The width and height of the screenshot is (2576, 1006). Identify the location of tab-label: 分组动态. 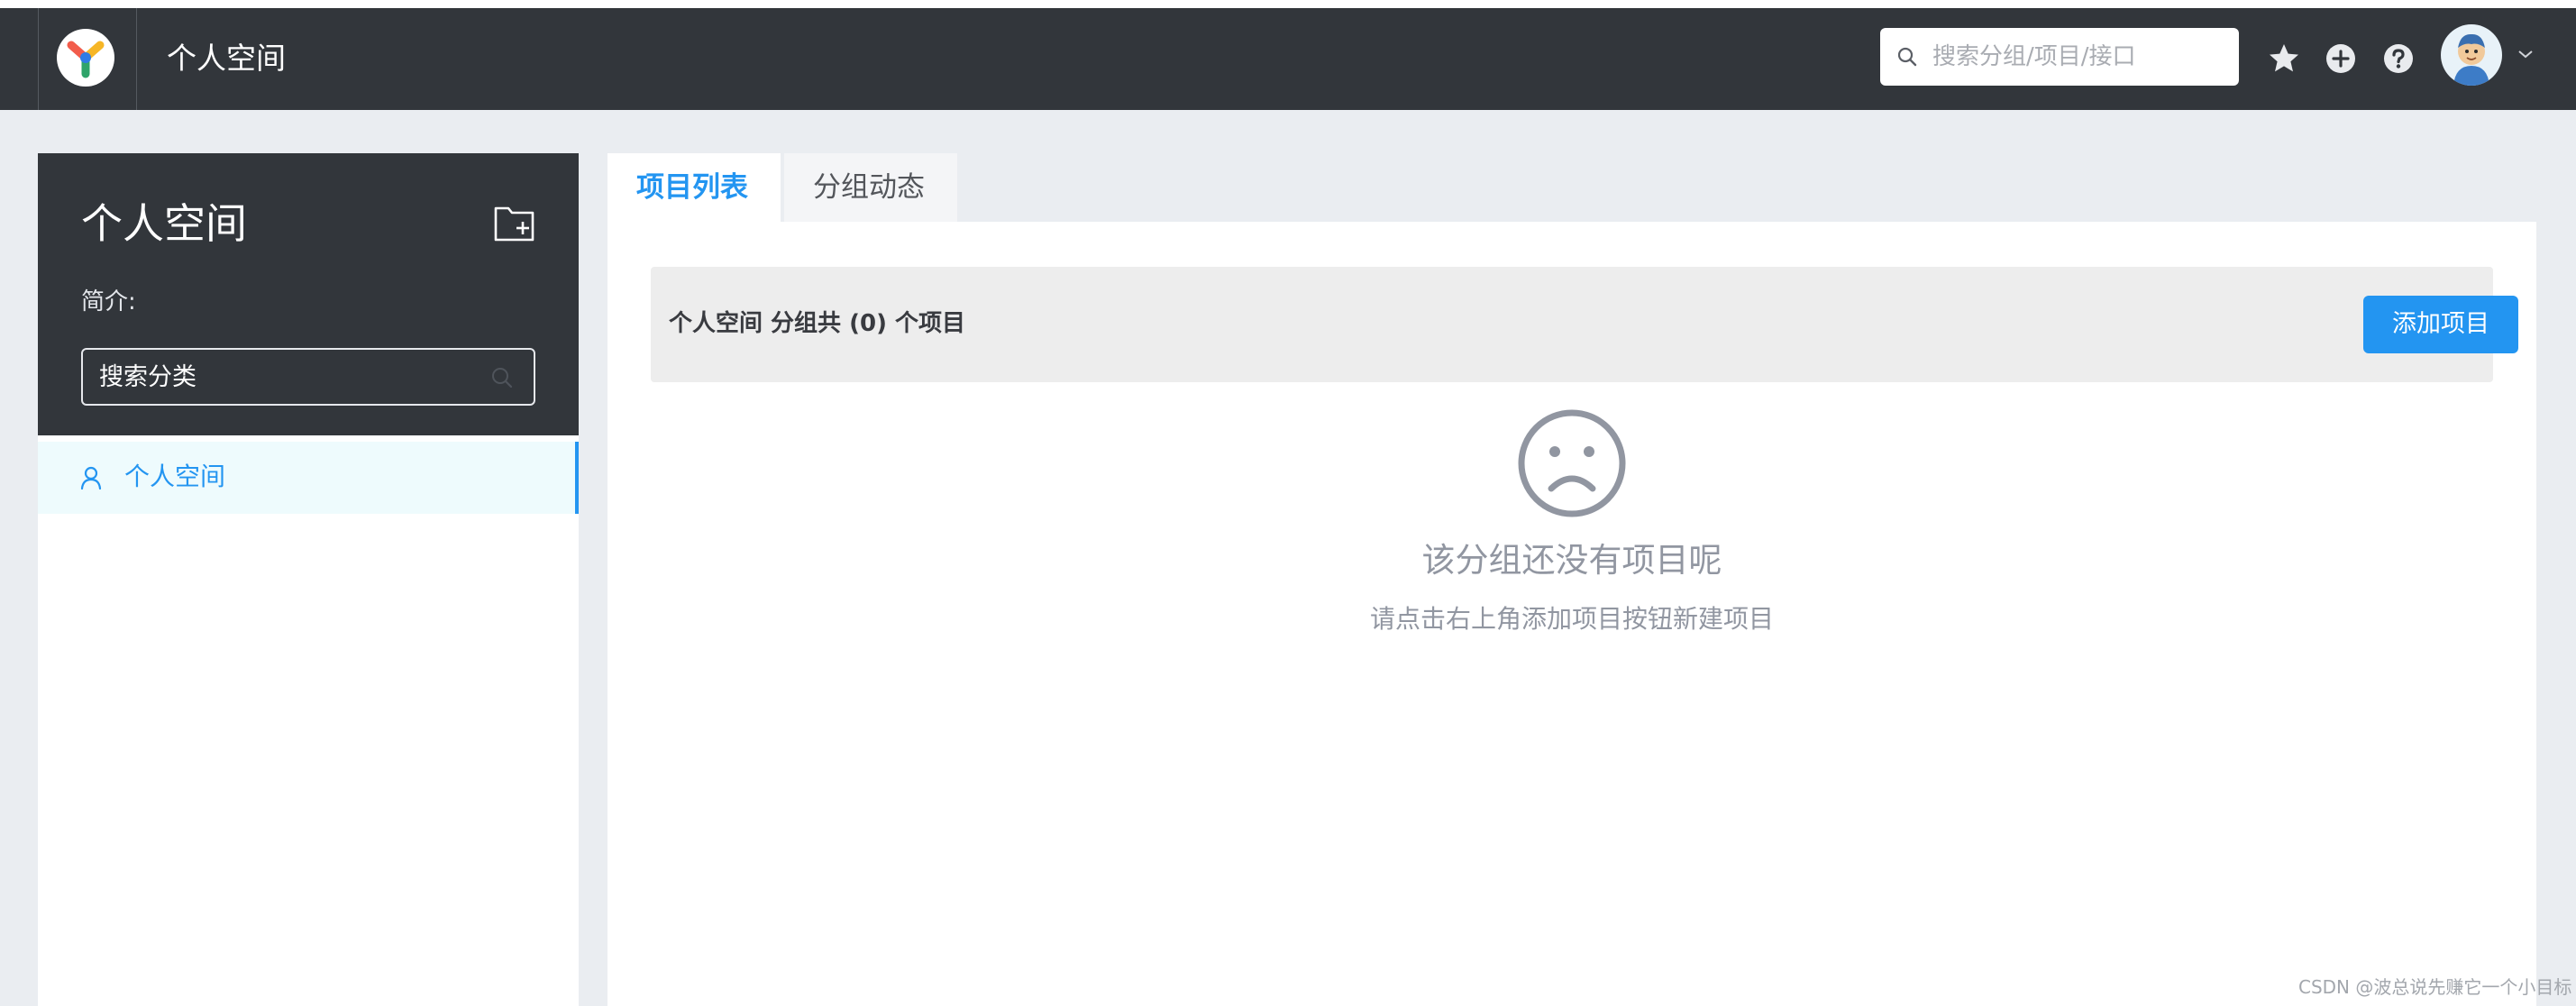
(869, 187).